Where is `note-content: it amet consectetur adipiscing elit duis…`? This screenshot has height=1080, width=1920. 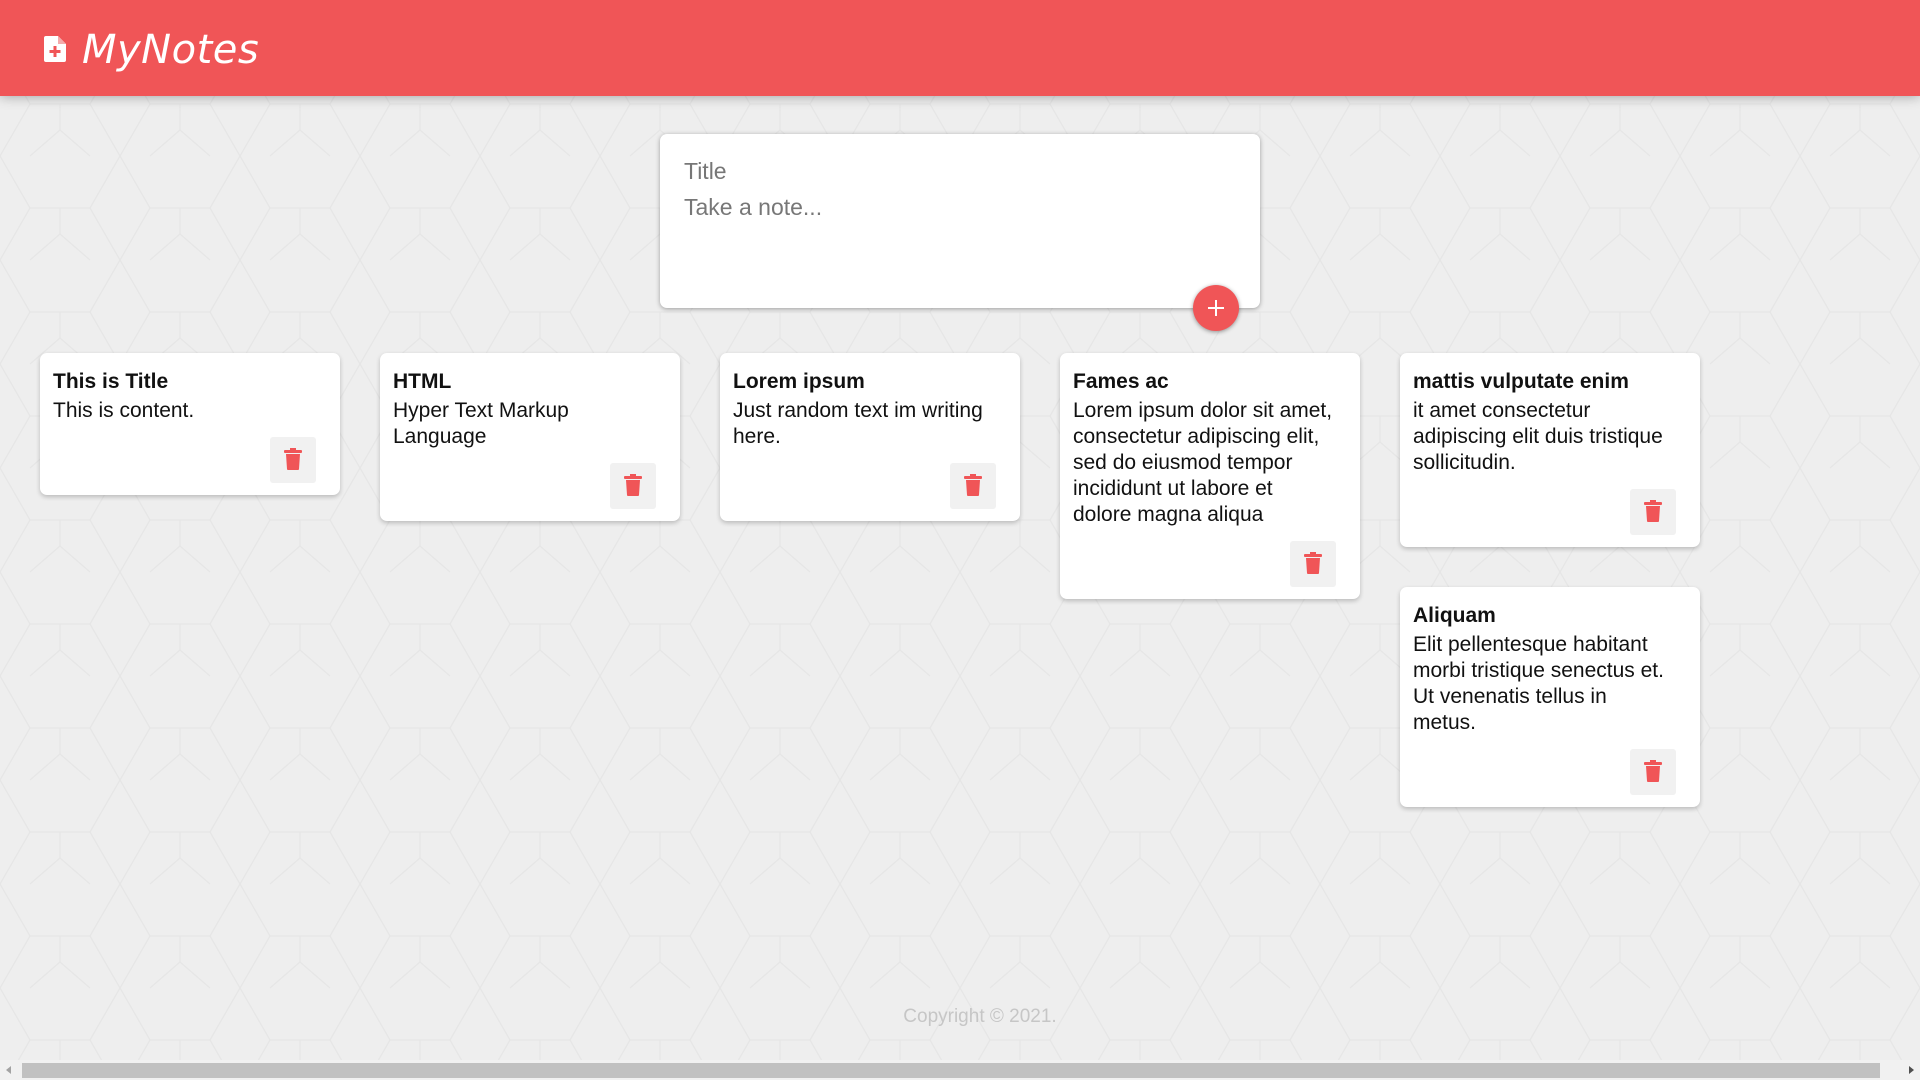 note-content: it amet consectetur adipiscing elit duis… is located at coordinates (1538, 436).